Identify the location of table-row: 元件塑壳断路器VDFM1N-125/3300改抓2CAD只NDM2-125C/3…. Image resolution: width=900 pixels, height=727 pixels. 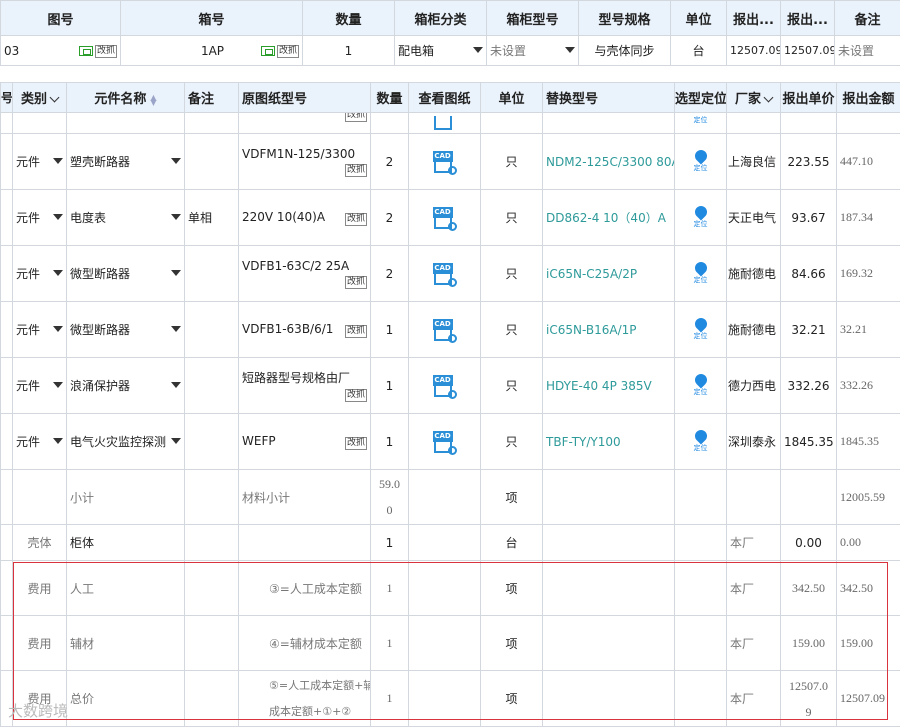
(450, 162).